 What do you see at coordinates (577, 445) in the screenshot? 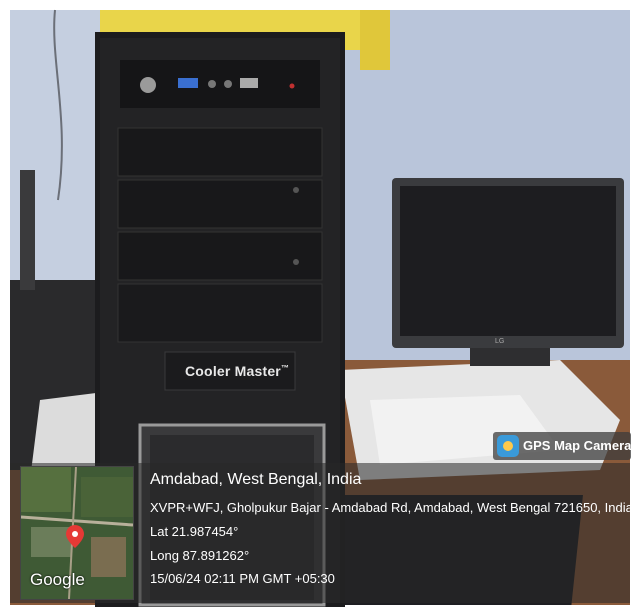
I see `badge-label: GPS Map Camera` at bounding box center [577, 445].